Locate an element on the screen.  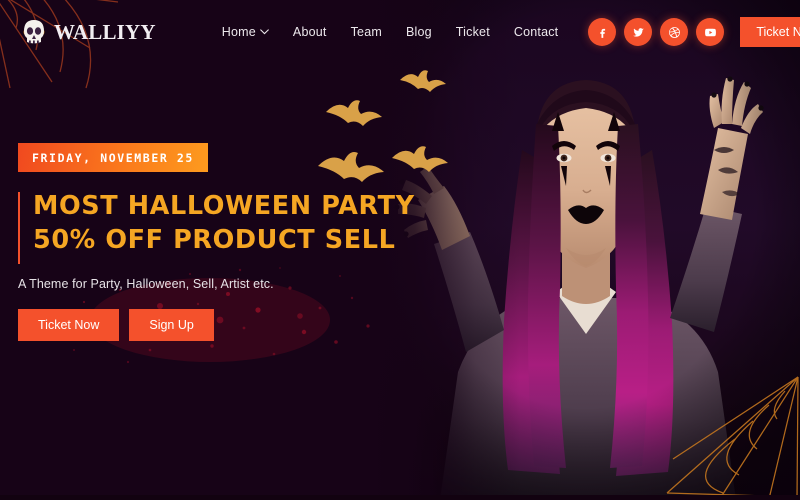
brand-logo: WALLIYY is located at coordinates (87, 32).